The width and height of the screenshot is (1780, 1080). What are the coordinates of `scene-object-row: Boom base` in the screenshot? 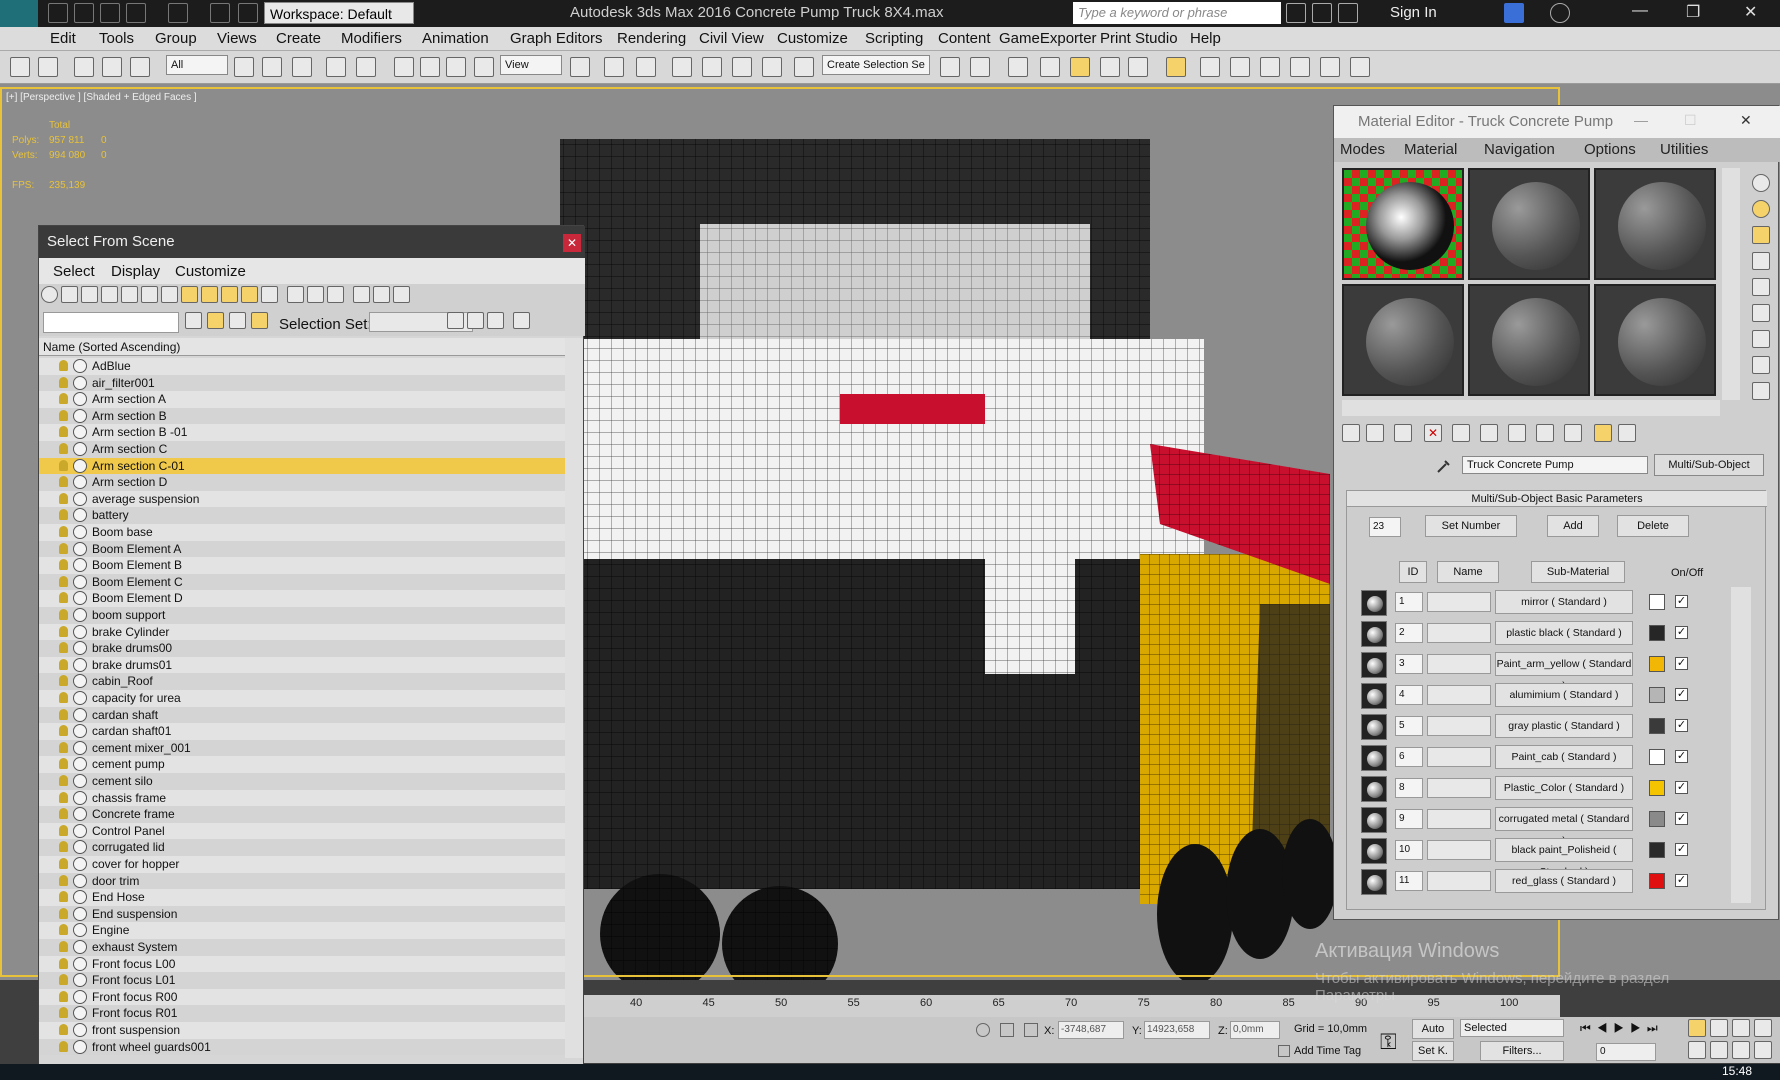 It's located at (302, 532).